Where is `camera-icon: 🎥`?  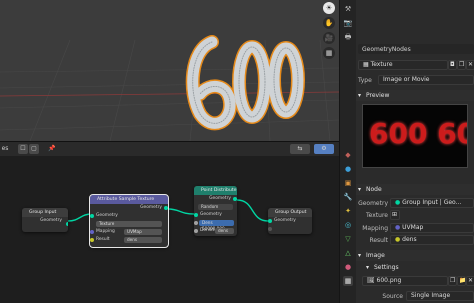 camera-icon: 🎥 is located at coordinates (329, 38).